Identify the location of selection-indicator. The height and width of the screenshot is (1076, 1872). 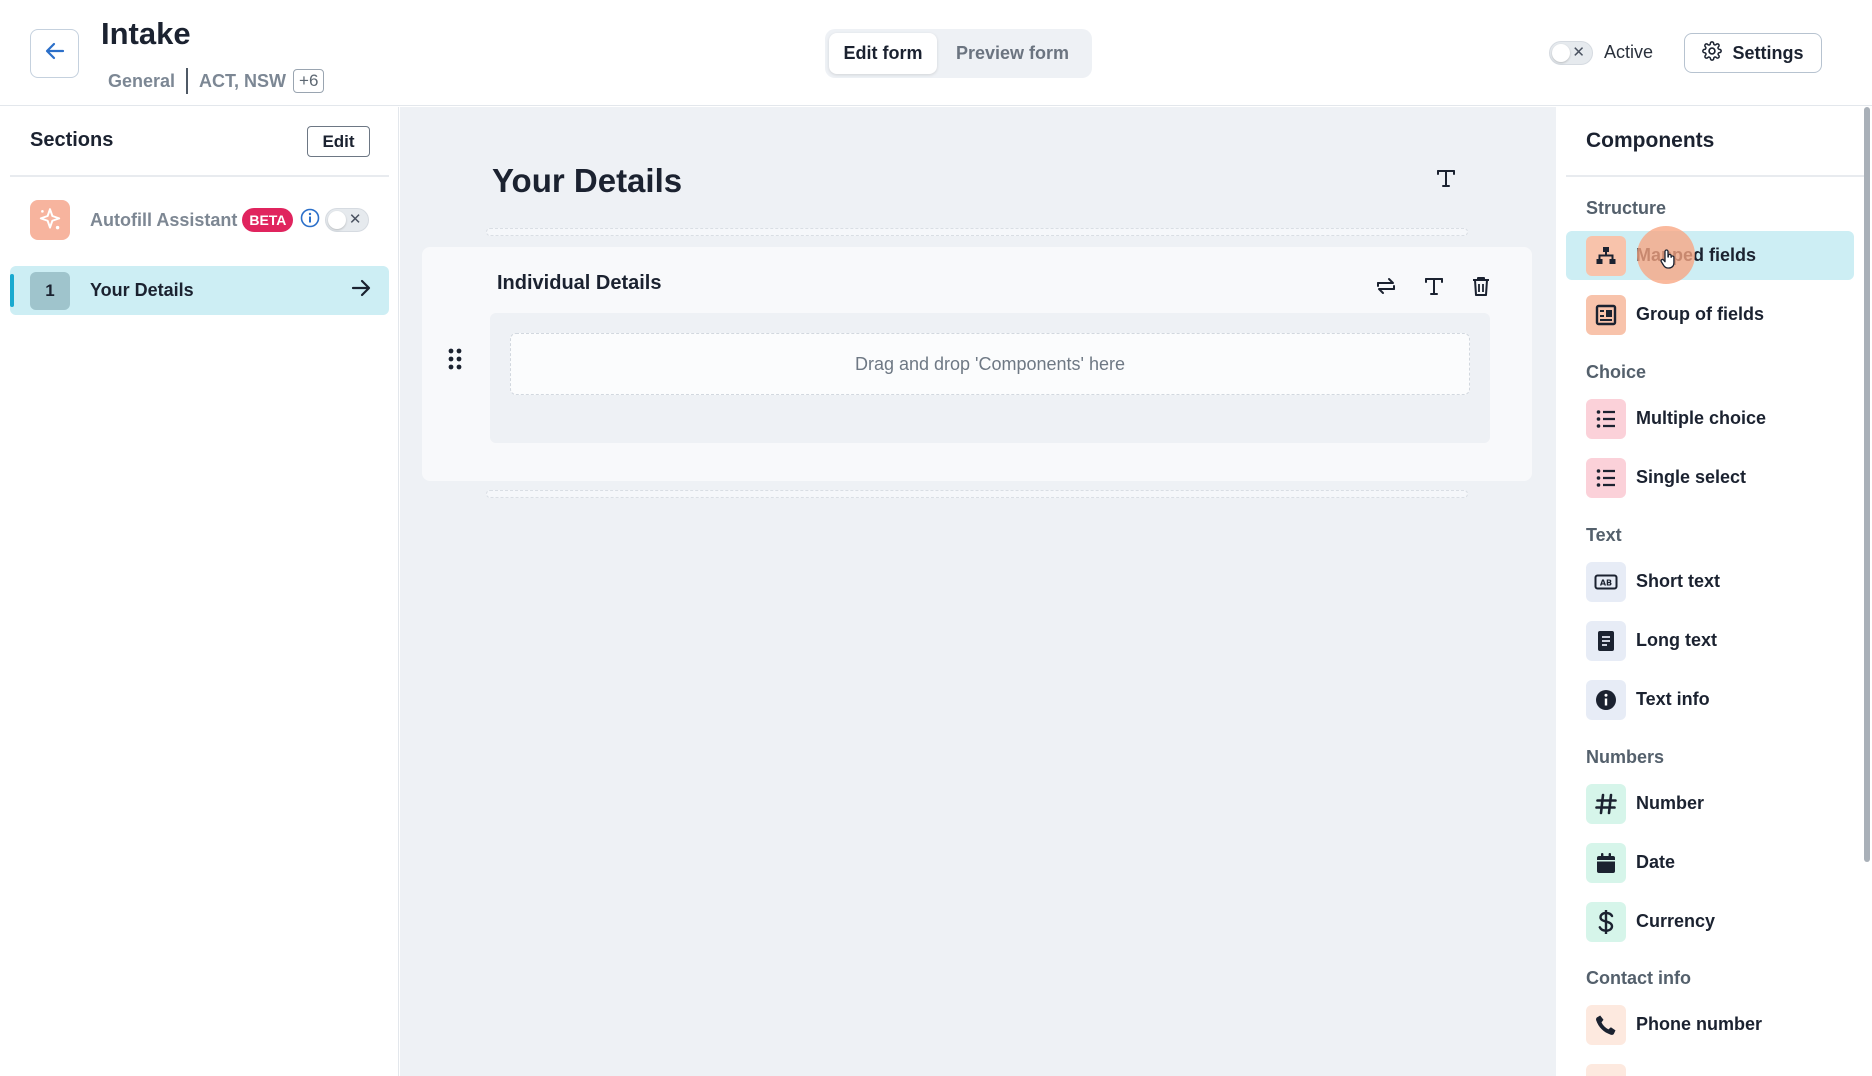
(12, 290).